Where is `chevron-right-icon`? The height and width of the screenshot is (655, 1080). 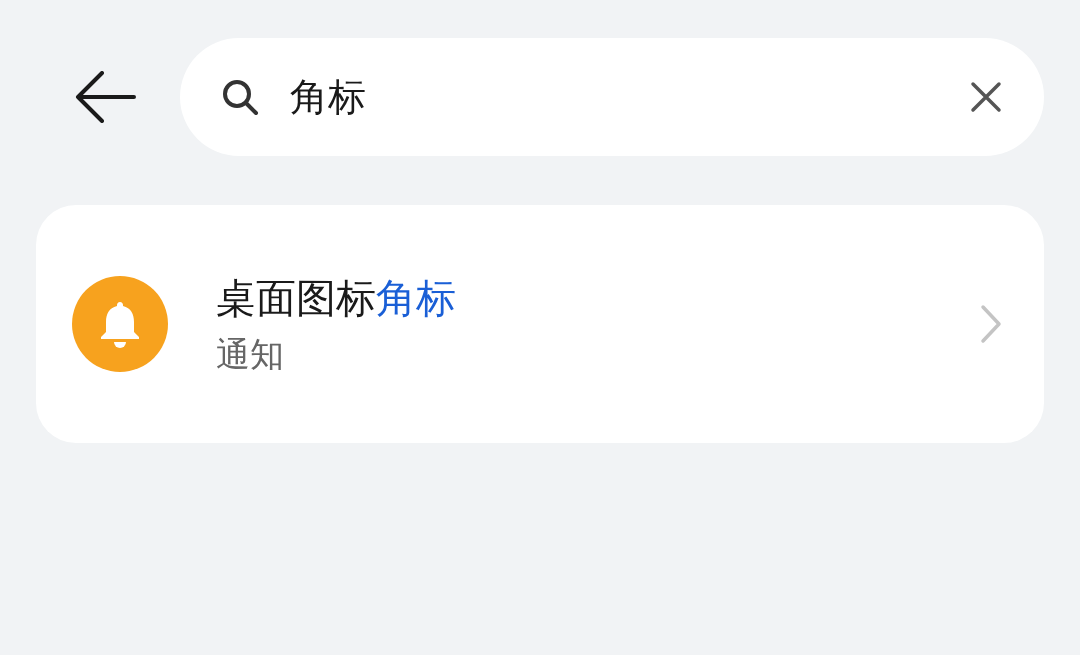 chevron-right-icon is located at coordinates (991, 324).